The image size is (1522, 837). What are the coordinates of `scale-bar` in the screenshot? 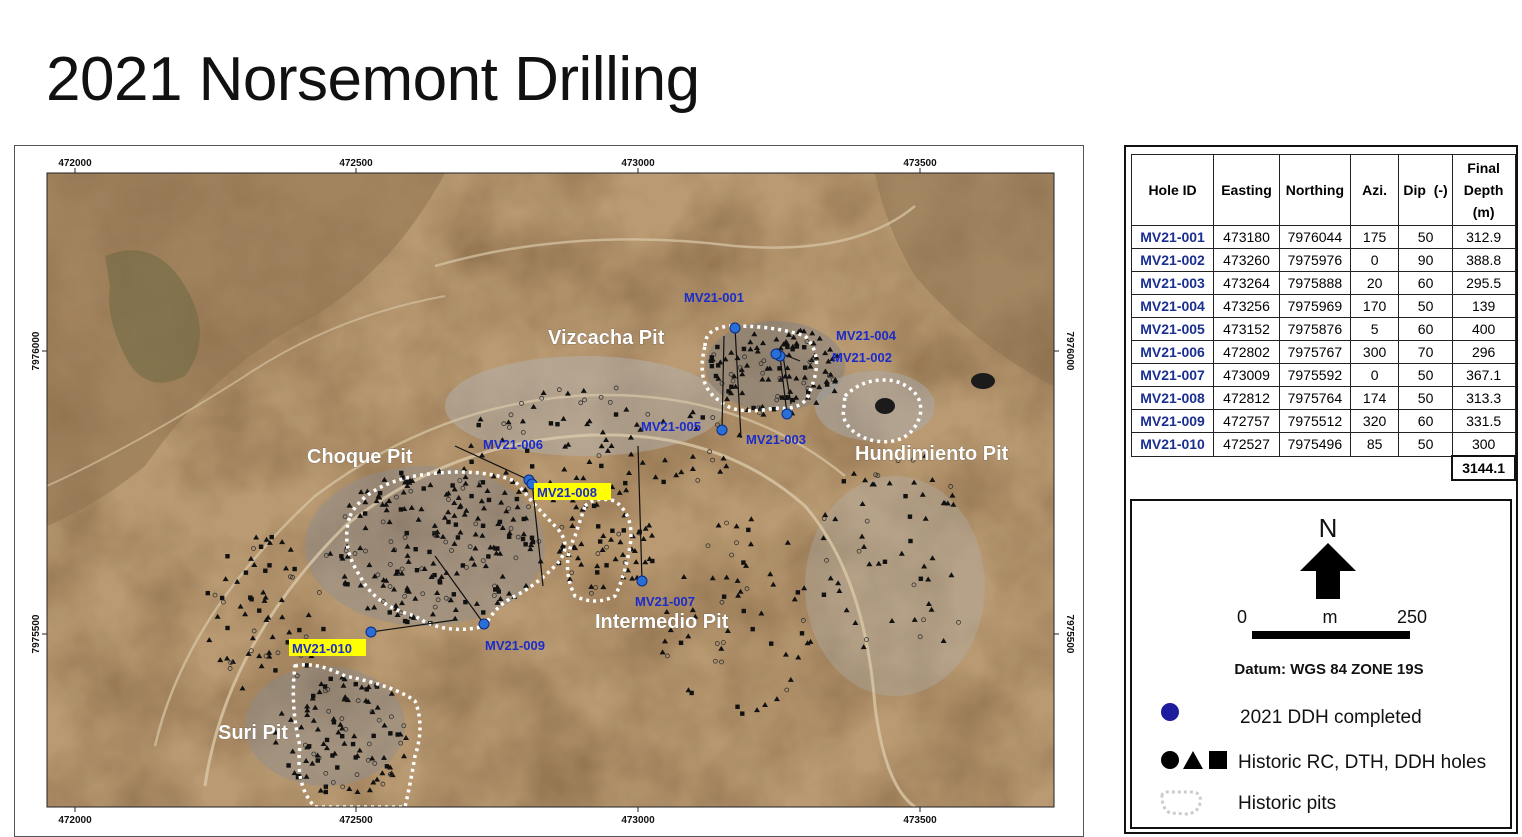 It's located at (1331, 635).